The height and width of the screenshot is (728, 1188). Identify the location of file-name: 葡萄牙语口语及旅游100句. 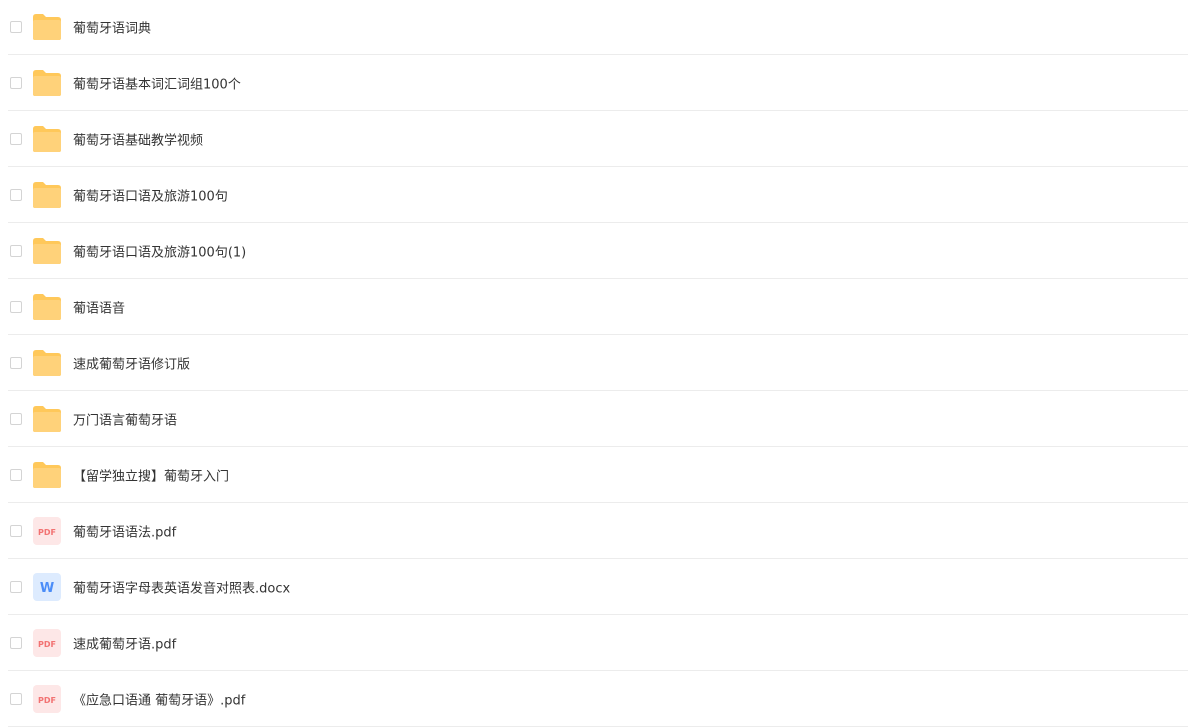
(150, 195).